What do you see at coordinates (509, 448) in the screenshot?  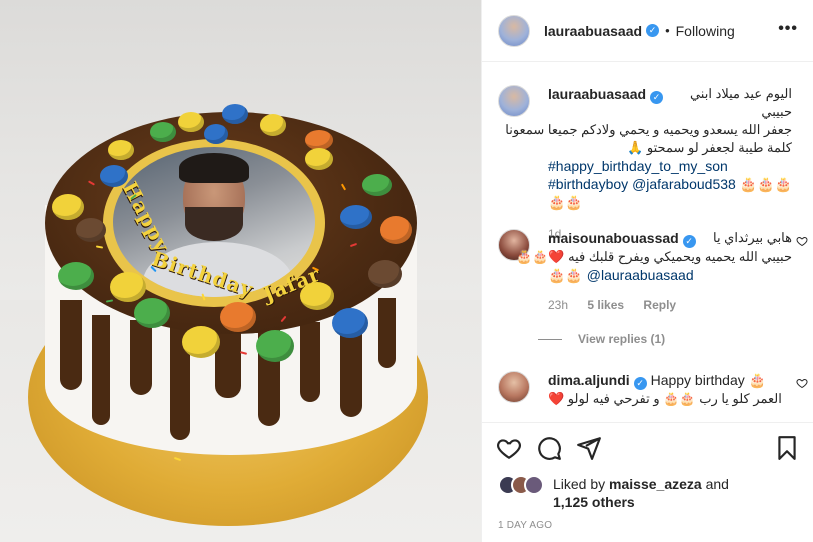 I see `like-heart-icon` at bounding box center [509, 448].